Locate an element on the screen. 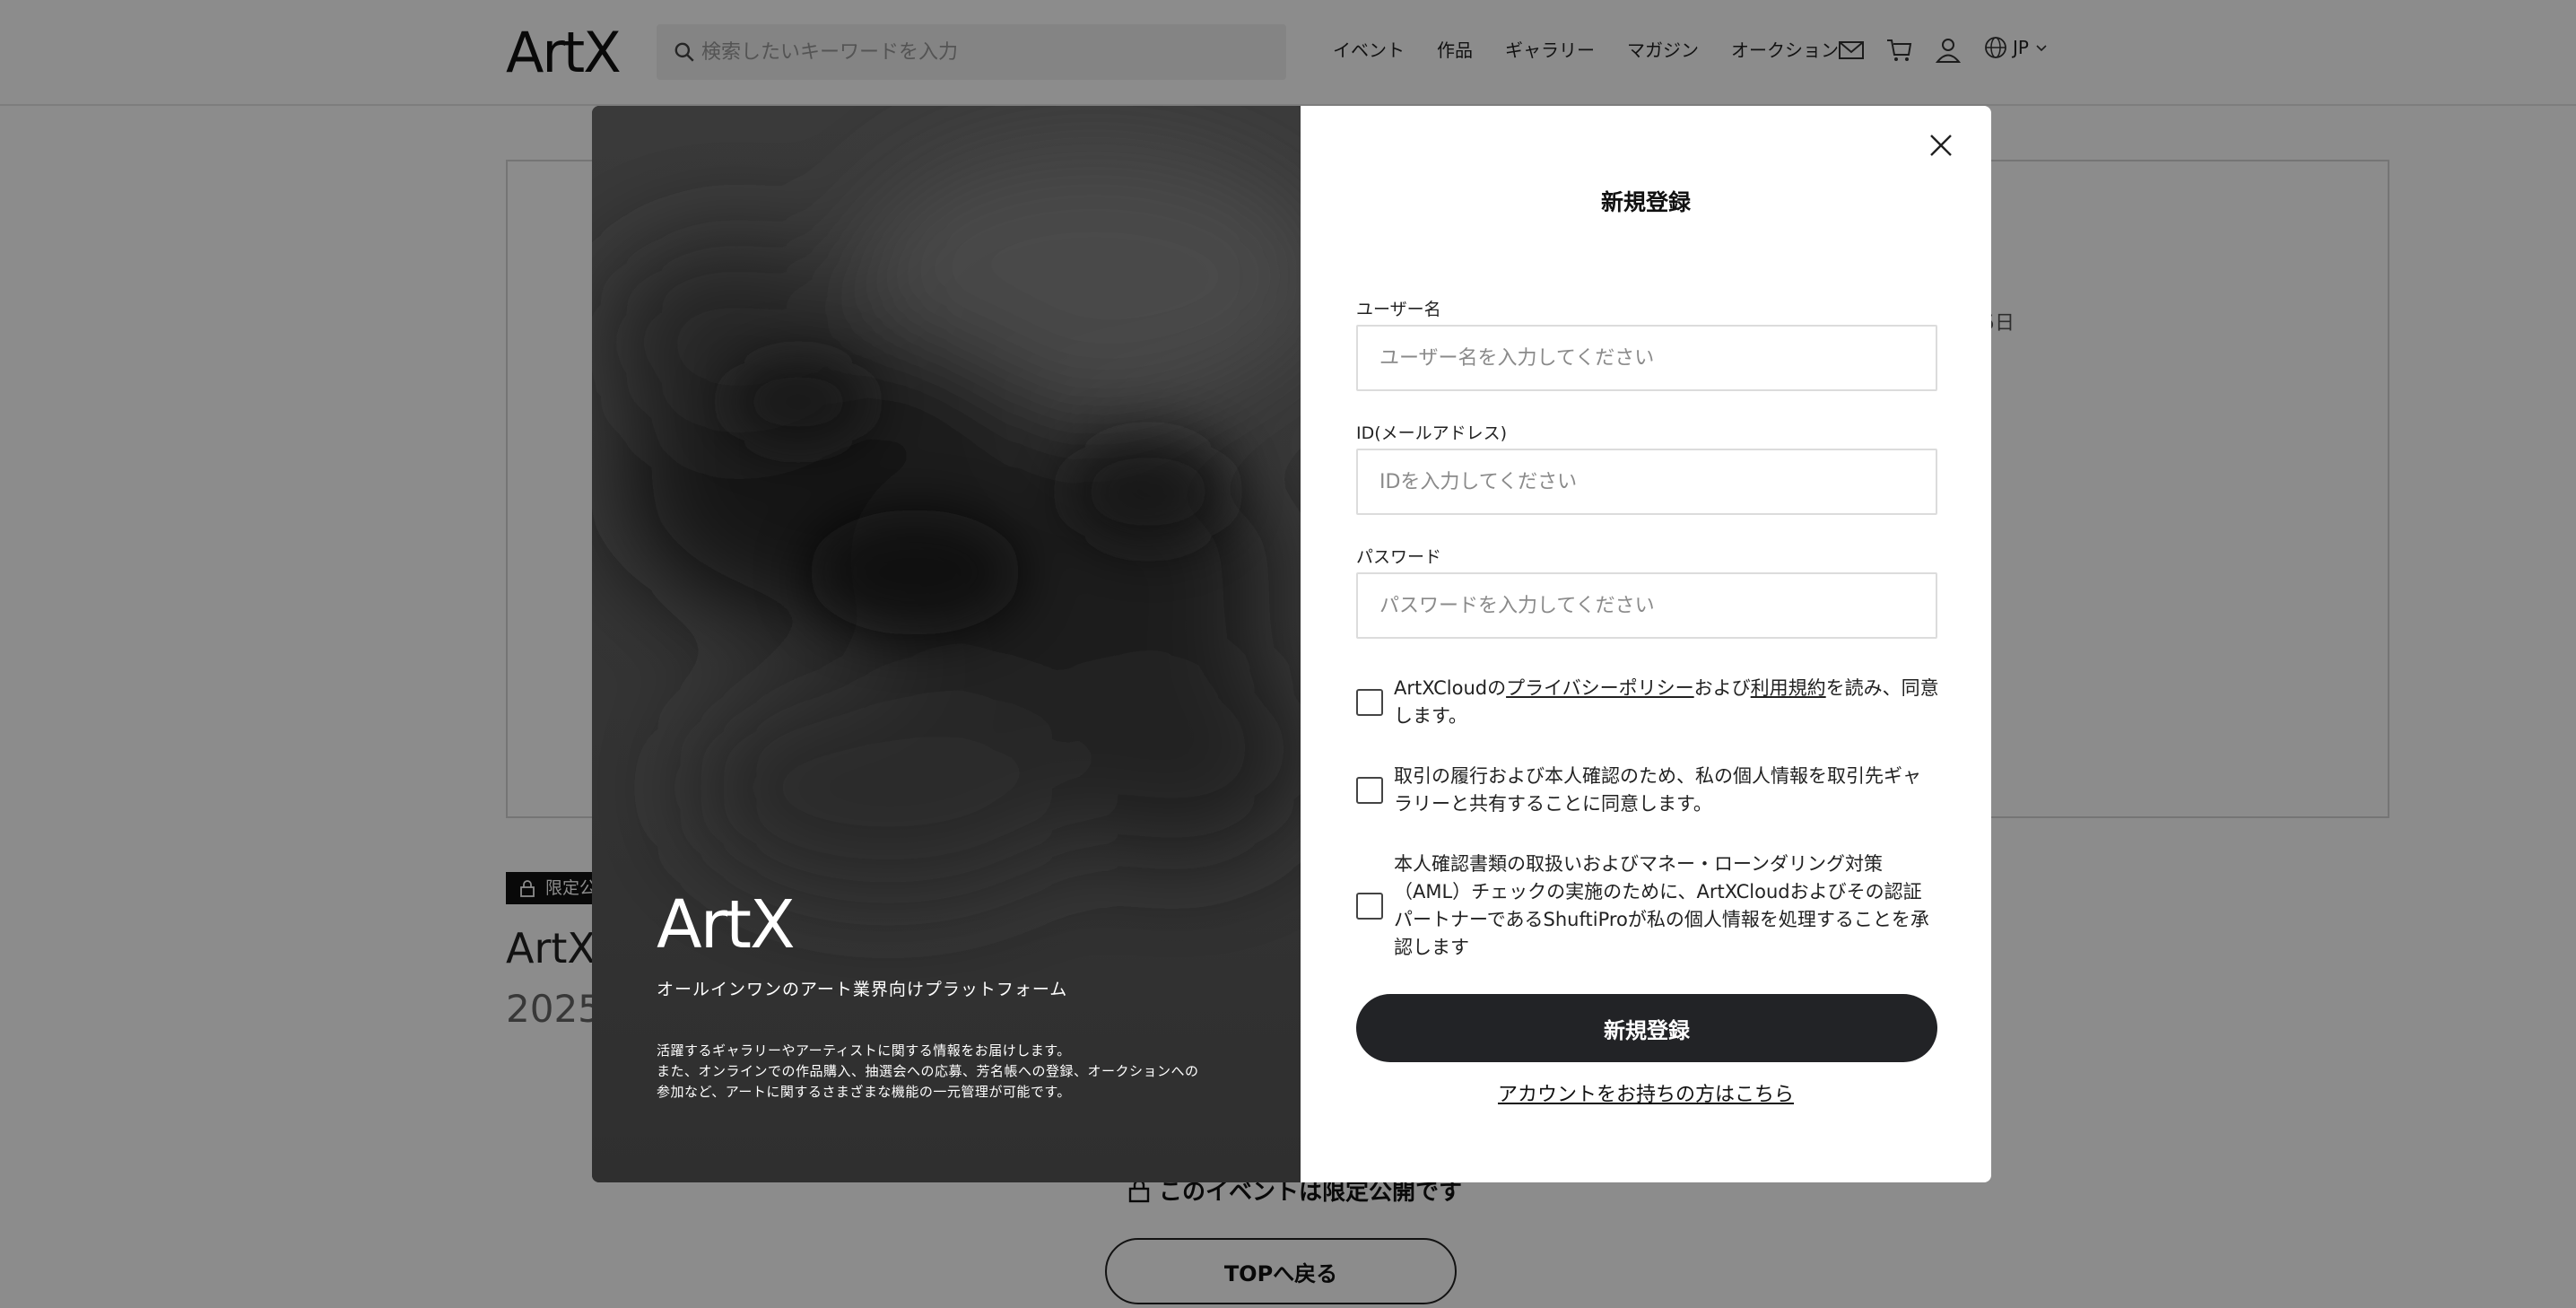 This screenshot has height=1308, width=2576. brand-logo: ArtX is located at coordinates (726, 925).